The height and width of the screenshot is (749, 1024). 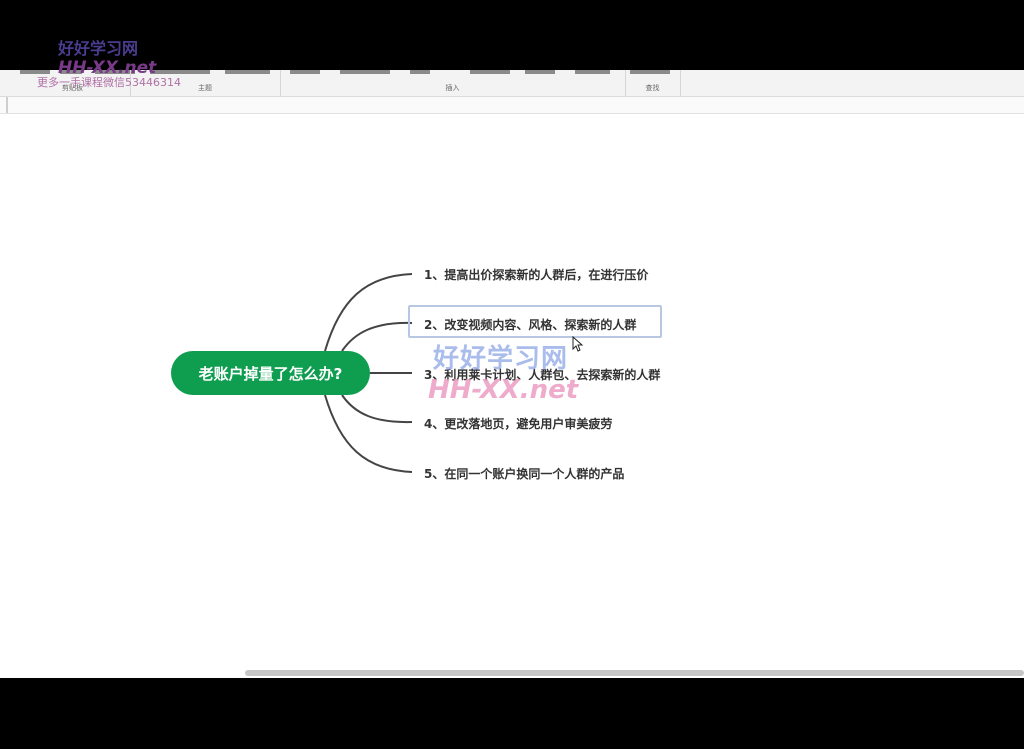 What do you see at coordinates (578, 344) in the screenshot?
I see `mouse-pointer-icon` at bounding box center [578, 344].